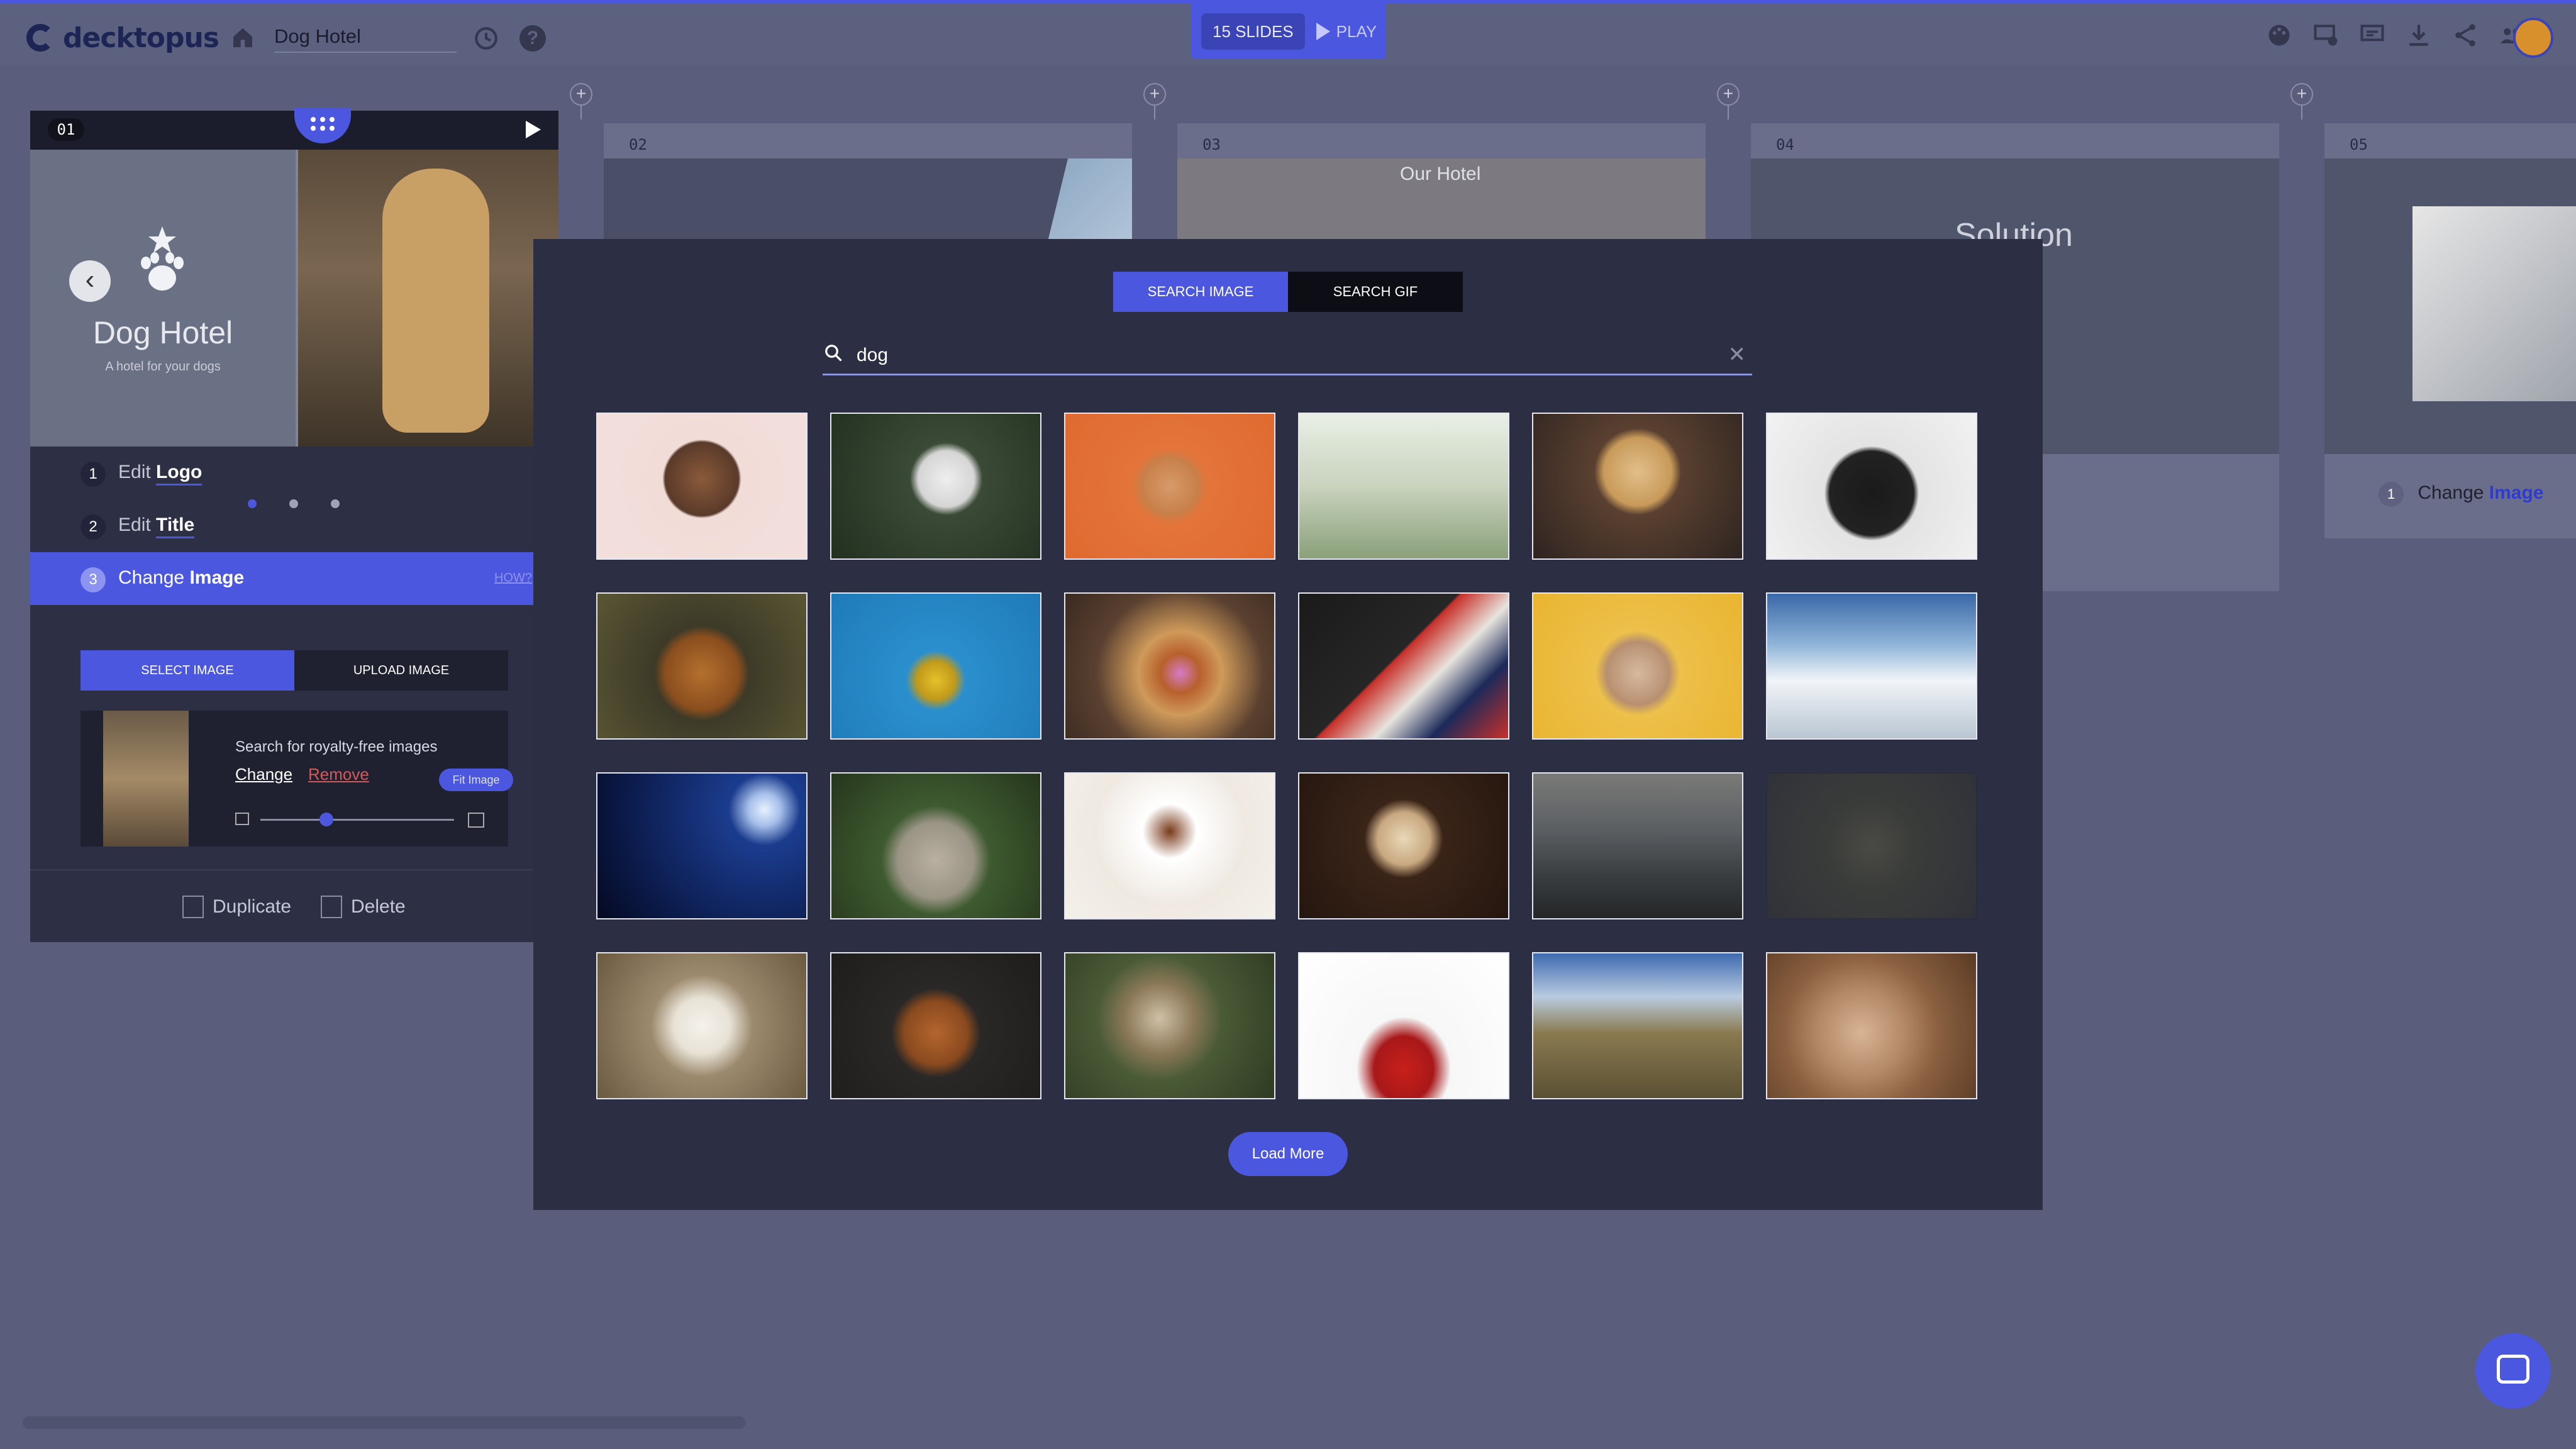  I want to click on search-input, so click(1265, 355).